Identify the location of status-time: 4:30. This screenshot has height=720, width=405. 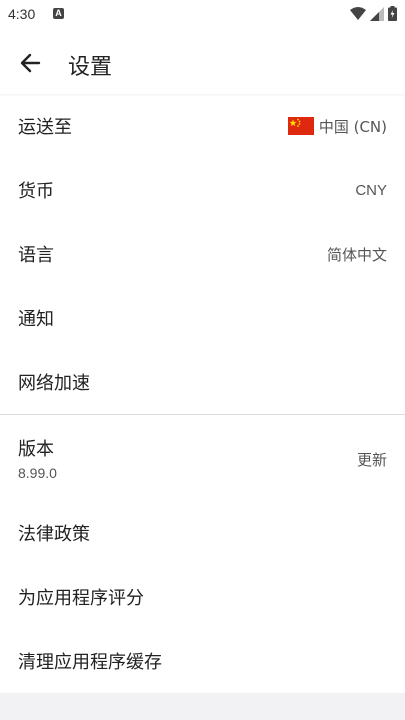
(22, 14).